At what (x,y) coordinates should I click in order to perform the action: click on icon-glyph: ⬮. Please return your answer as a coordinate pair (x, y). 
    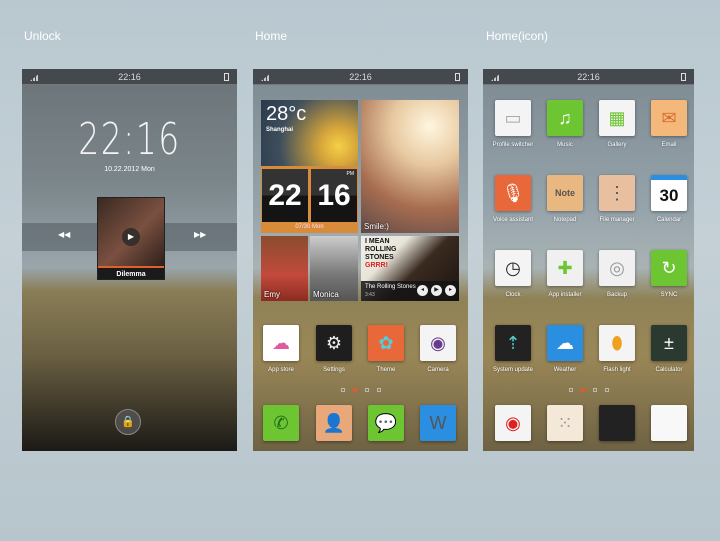
    Looking at the image, I should click on (617, 342).